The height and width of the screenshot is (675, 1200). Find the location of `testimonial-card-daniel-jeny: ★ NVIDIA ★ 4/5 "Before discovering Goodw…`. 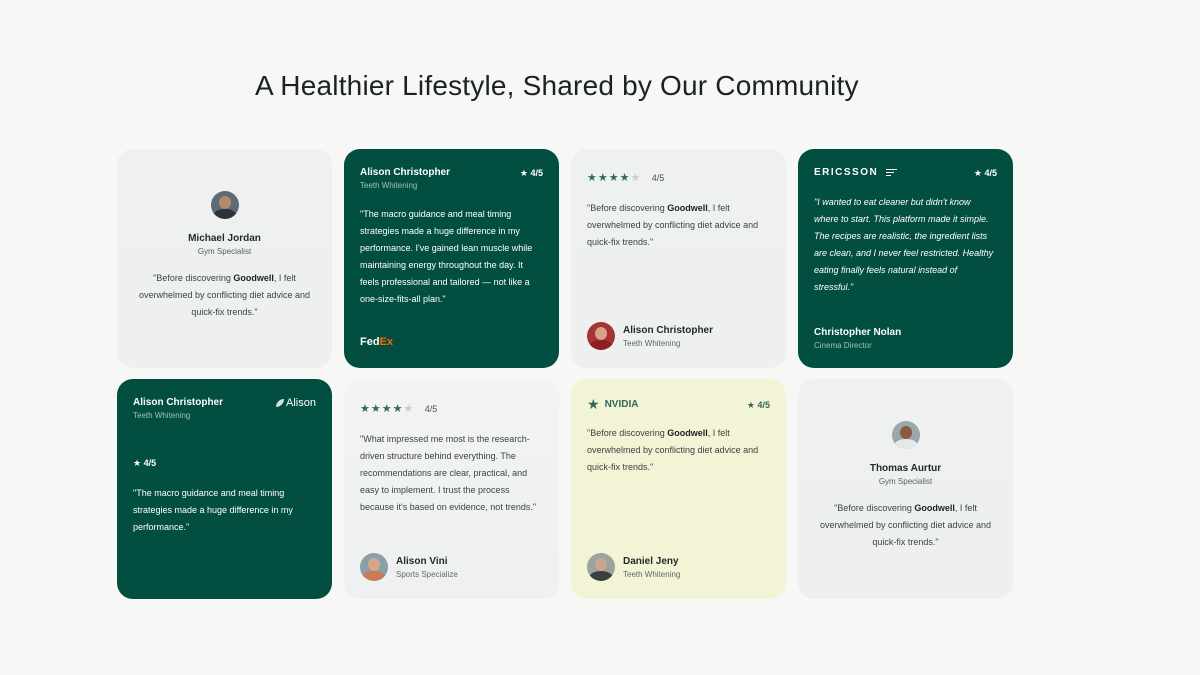

testimonial-card-daniel-jeny: ★ NVIDIA ★ 4/5 "Before discovering Goodw… is located at coordinates (678, 489).